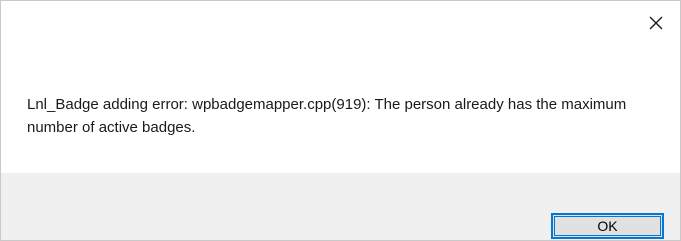  I want to click on close-button, so click(656, 23).